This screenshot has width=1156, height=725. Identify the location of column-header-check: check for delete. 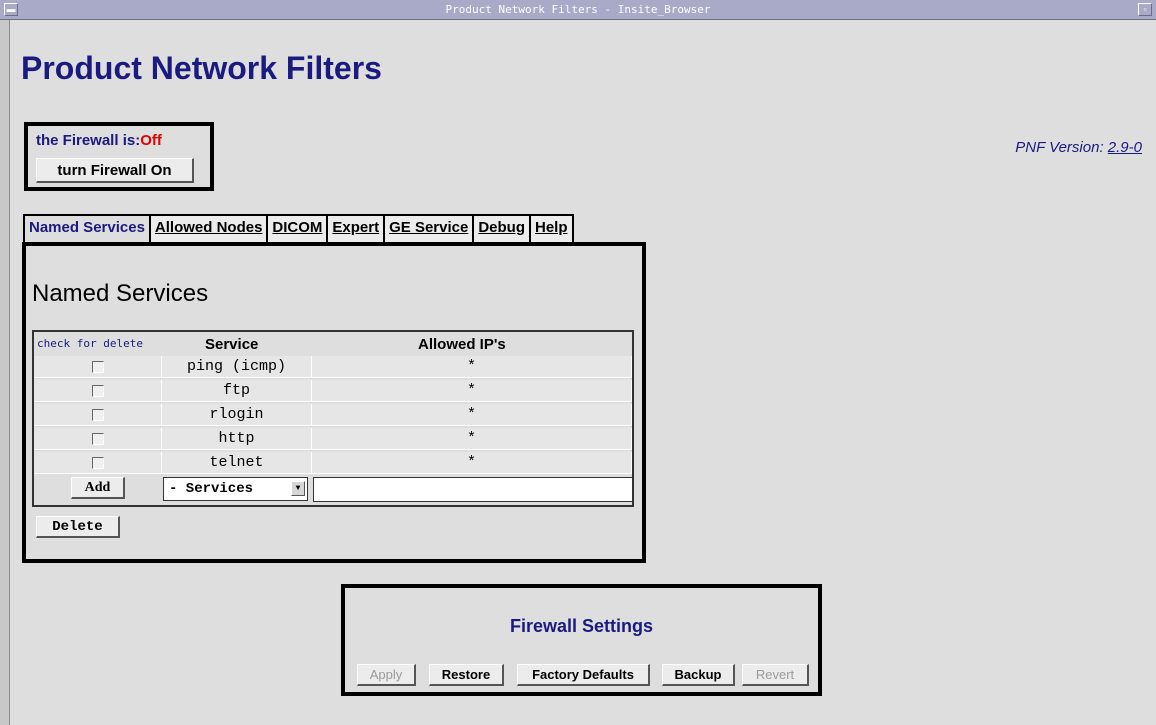
(90, 343).